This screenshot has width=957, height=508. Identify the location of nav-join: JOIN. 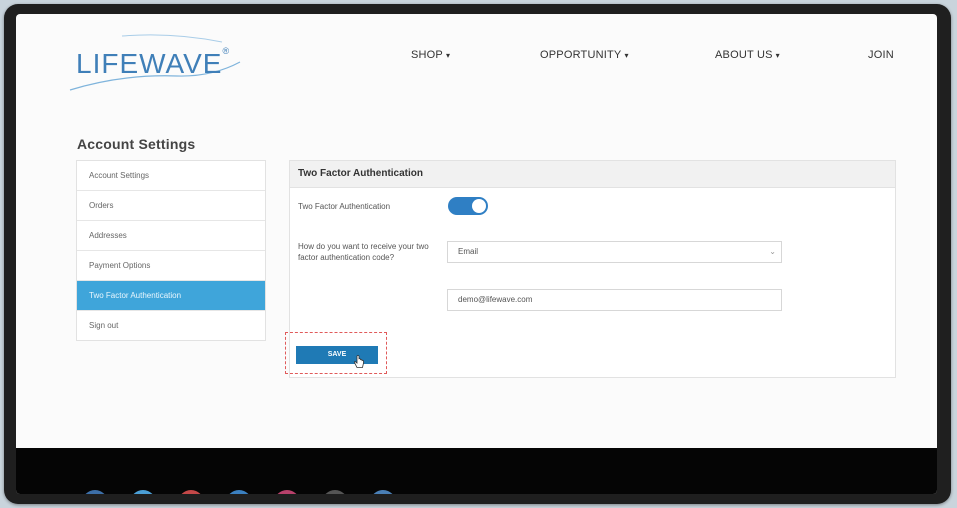
(881, 55).